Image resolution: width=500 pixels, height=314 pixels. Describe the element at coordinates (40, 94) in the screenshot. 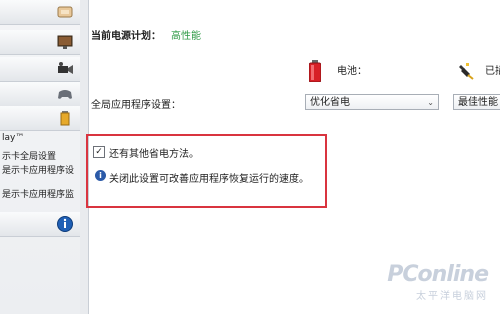

I see `sidebar-item-games` at that location.